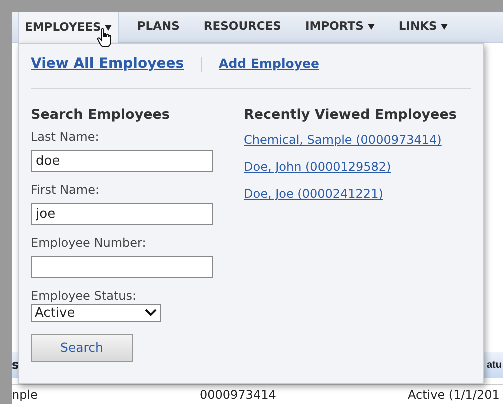  Describe the element at coordinates (122, 267) in the screenshot. I see `input-field` at that location.